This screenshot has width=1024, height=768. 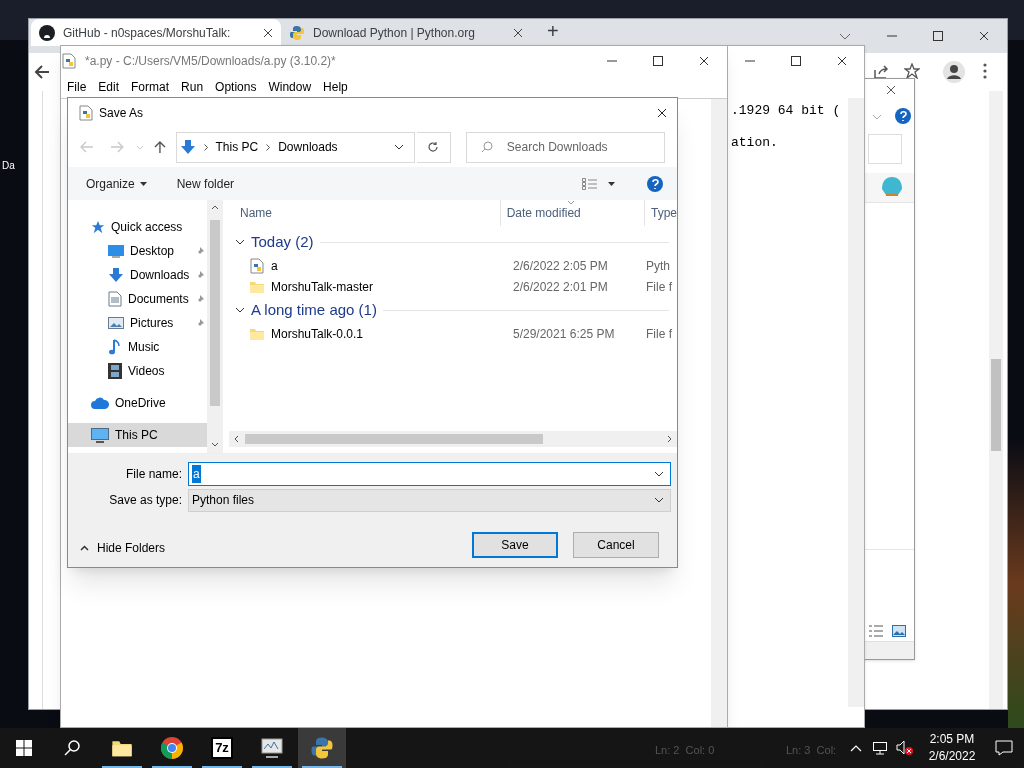 I want to click on computer-icon, so click(x=100, y=435).